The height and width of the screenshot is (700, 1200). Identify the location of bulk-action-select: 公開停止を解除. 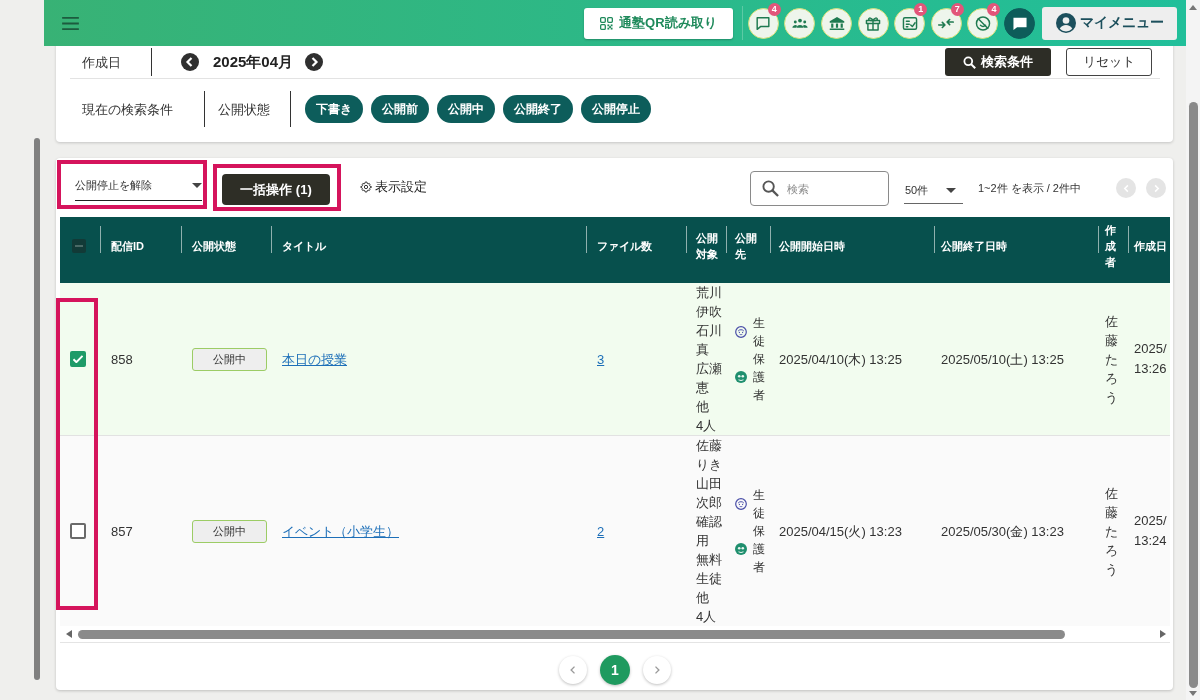
(138, 185).